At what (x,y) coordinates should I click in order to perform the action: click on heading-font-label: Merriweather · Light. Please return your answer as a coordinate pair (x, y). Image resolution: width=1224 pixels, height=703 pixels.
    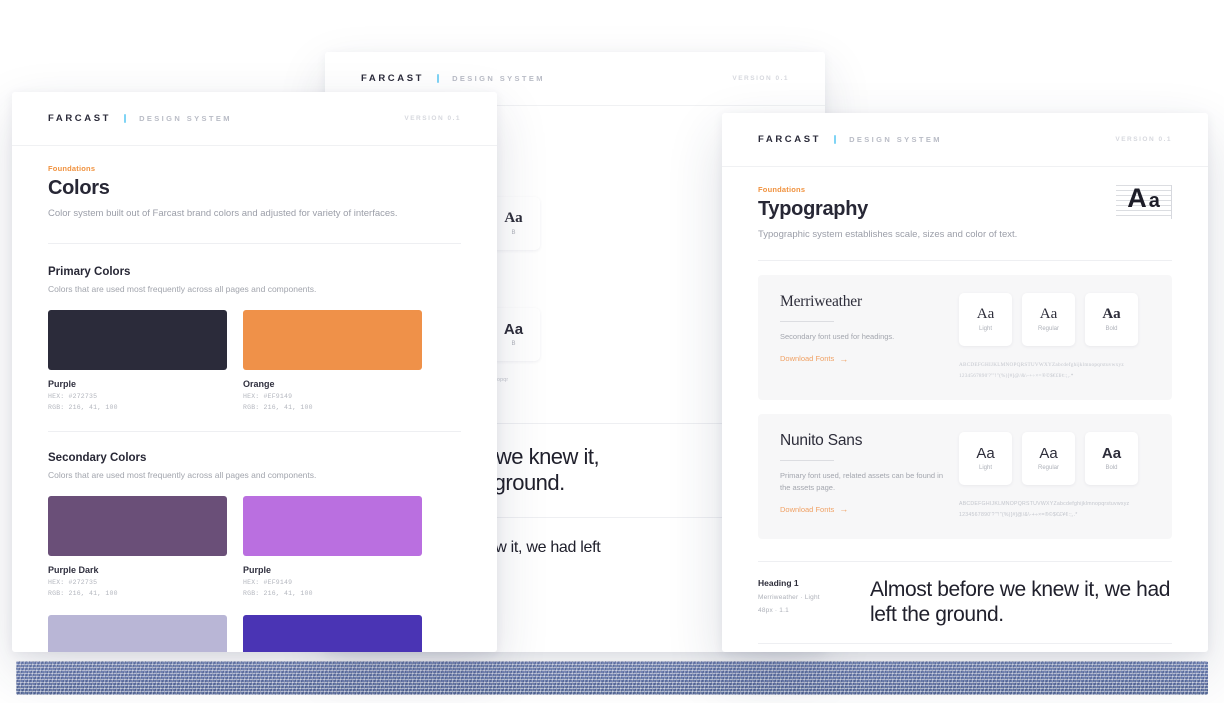
    Looking at the image, I should click on (789, 597).